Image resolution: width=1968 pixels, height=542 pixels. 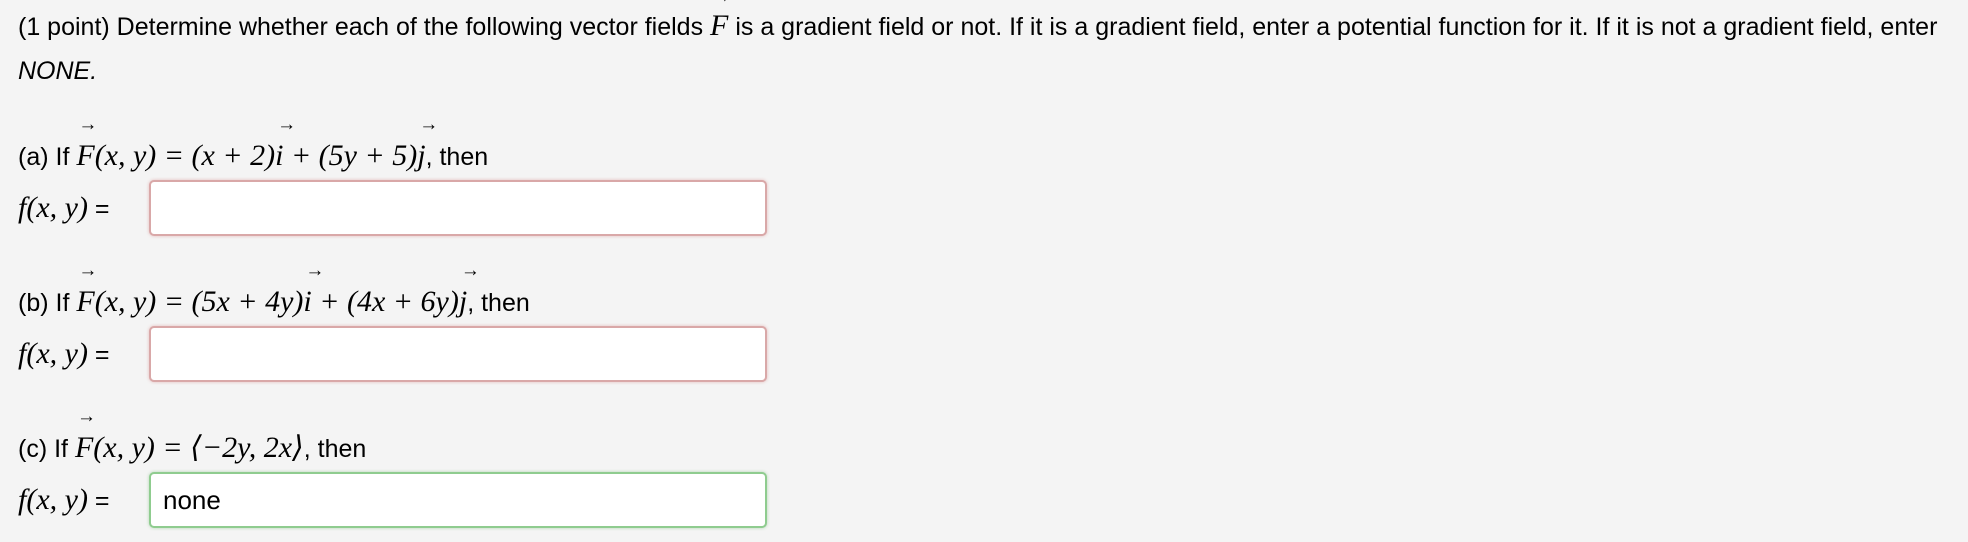 What do you see at coordinates (335, 449) in the screenshot?
I see `part-c-then: , then` at bounding box center [335, 449].